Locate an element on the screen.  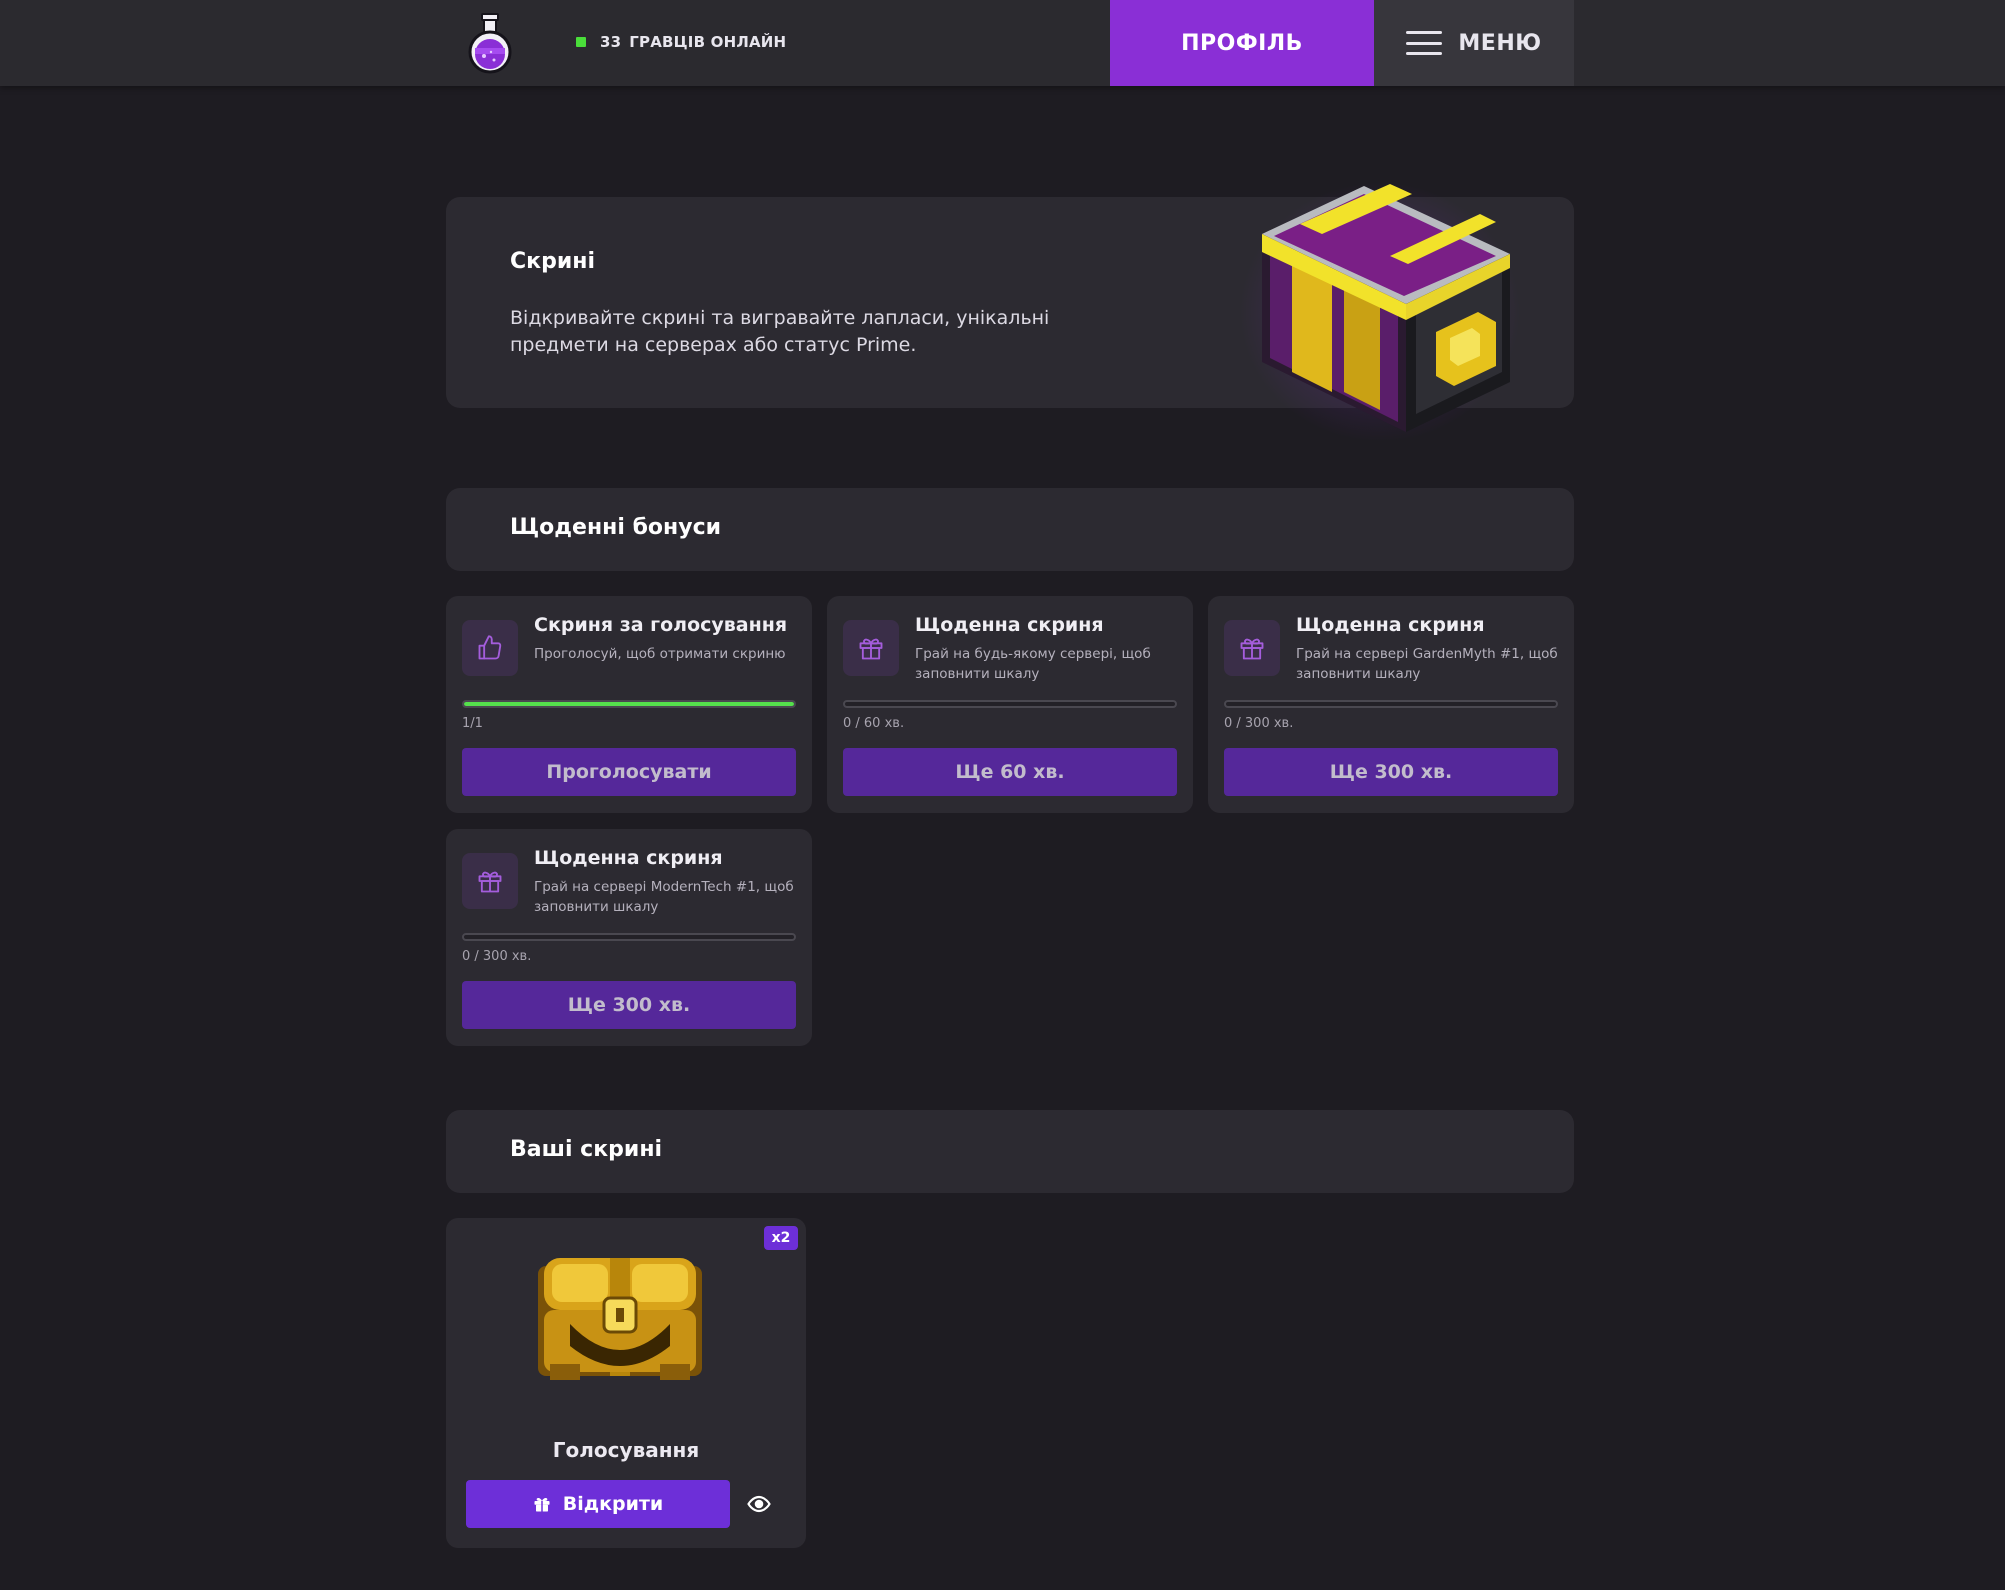
chest-name: Голосування is located at coordinates (626, 1450).